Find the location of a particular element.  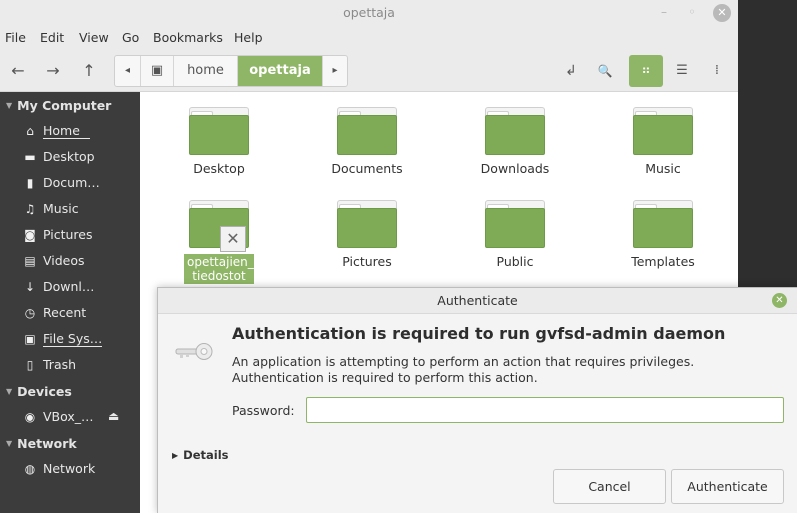

folder-music: Music is located at coordinates (663, 141).